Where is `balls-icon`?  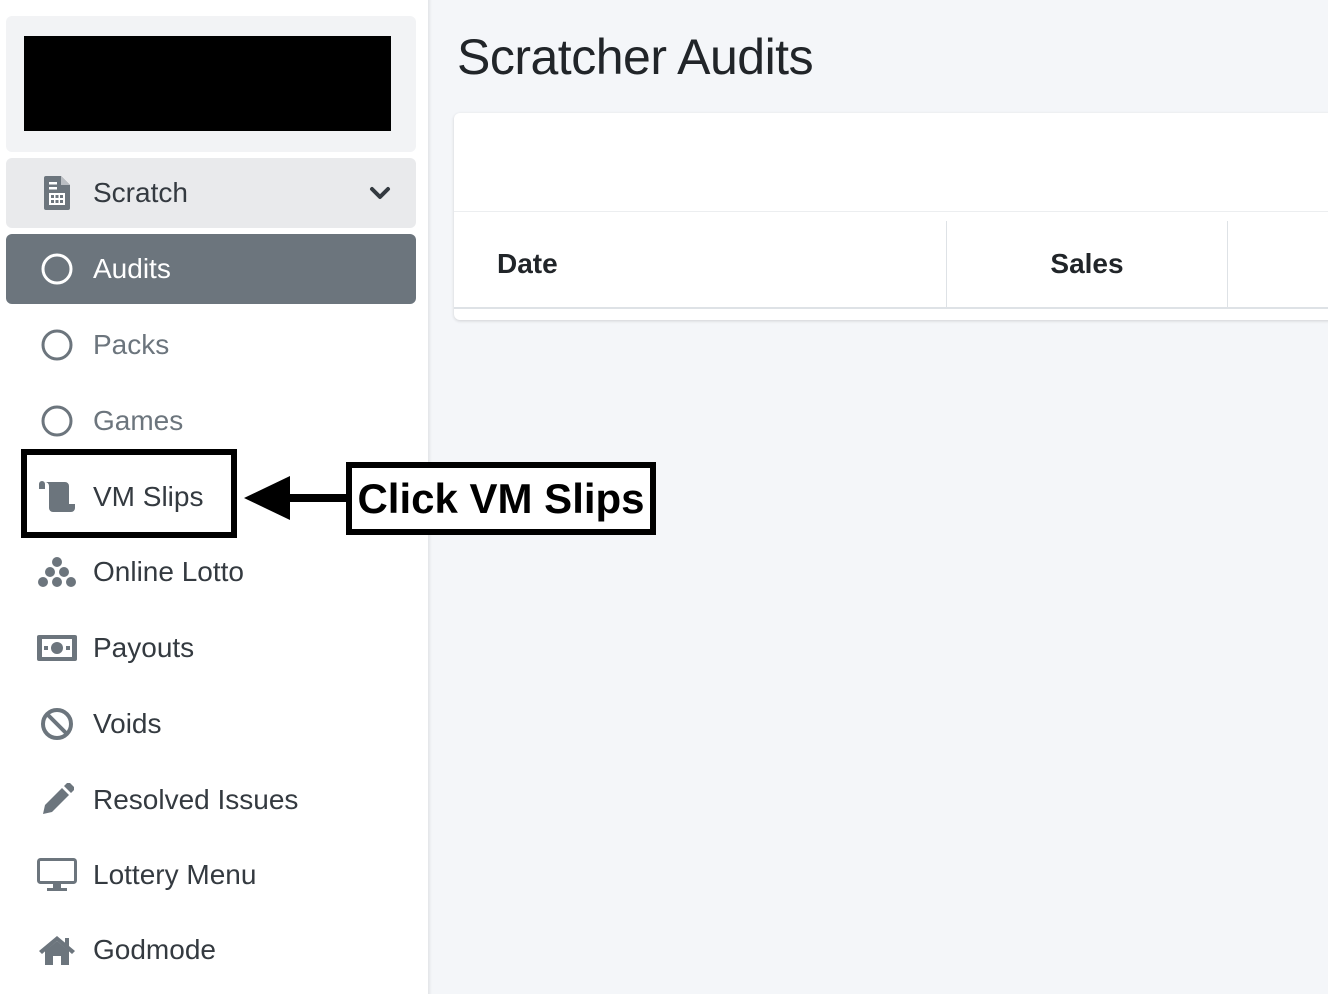 balls-icon is located at coordinates (57, 572).